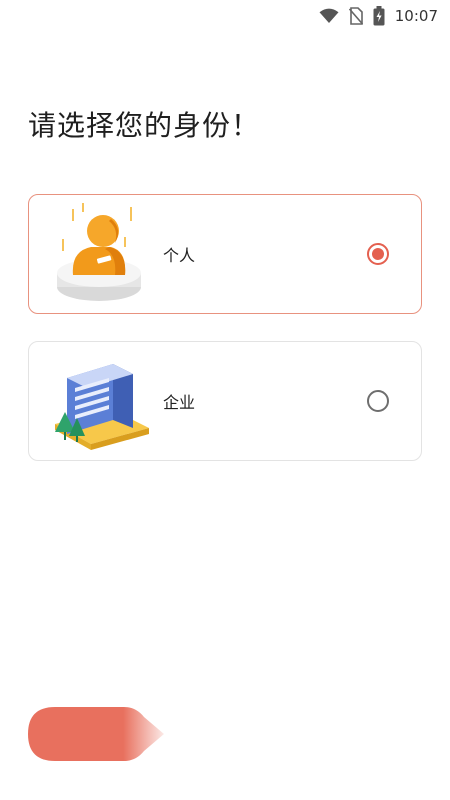  I want to click on role-label-personal: 个人, so click(179, 255).